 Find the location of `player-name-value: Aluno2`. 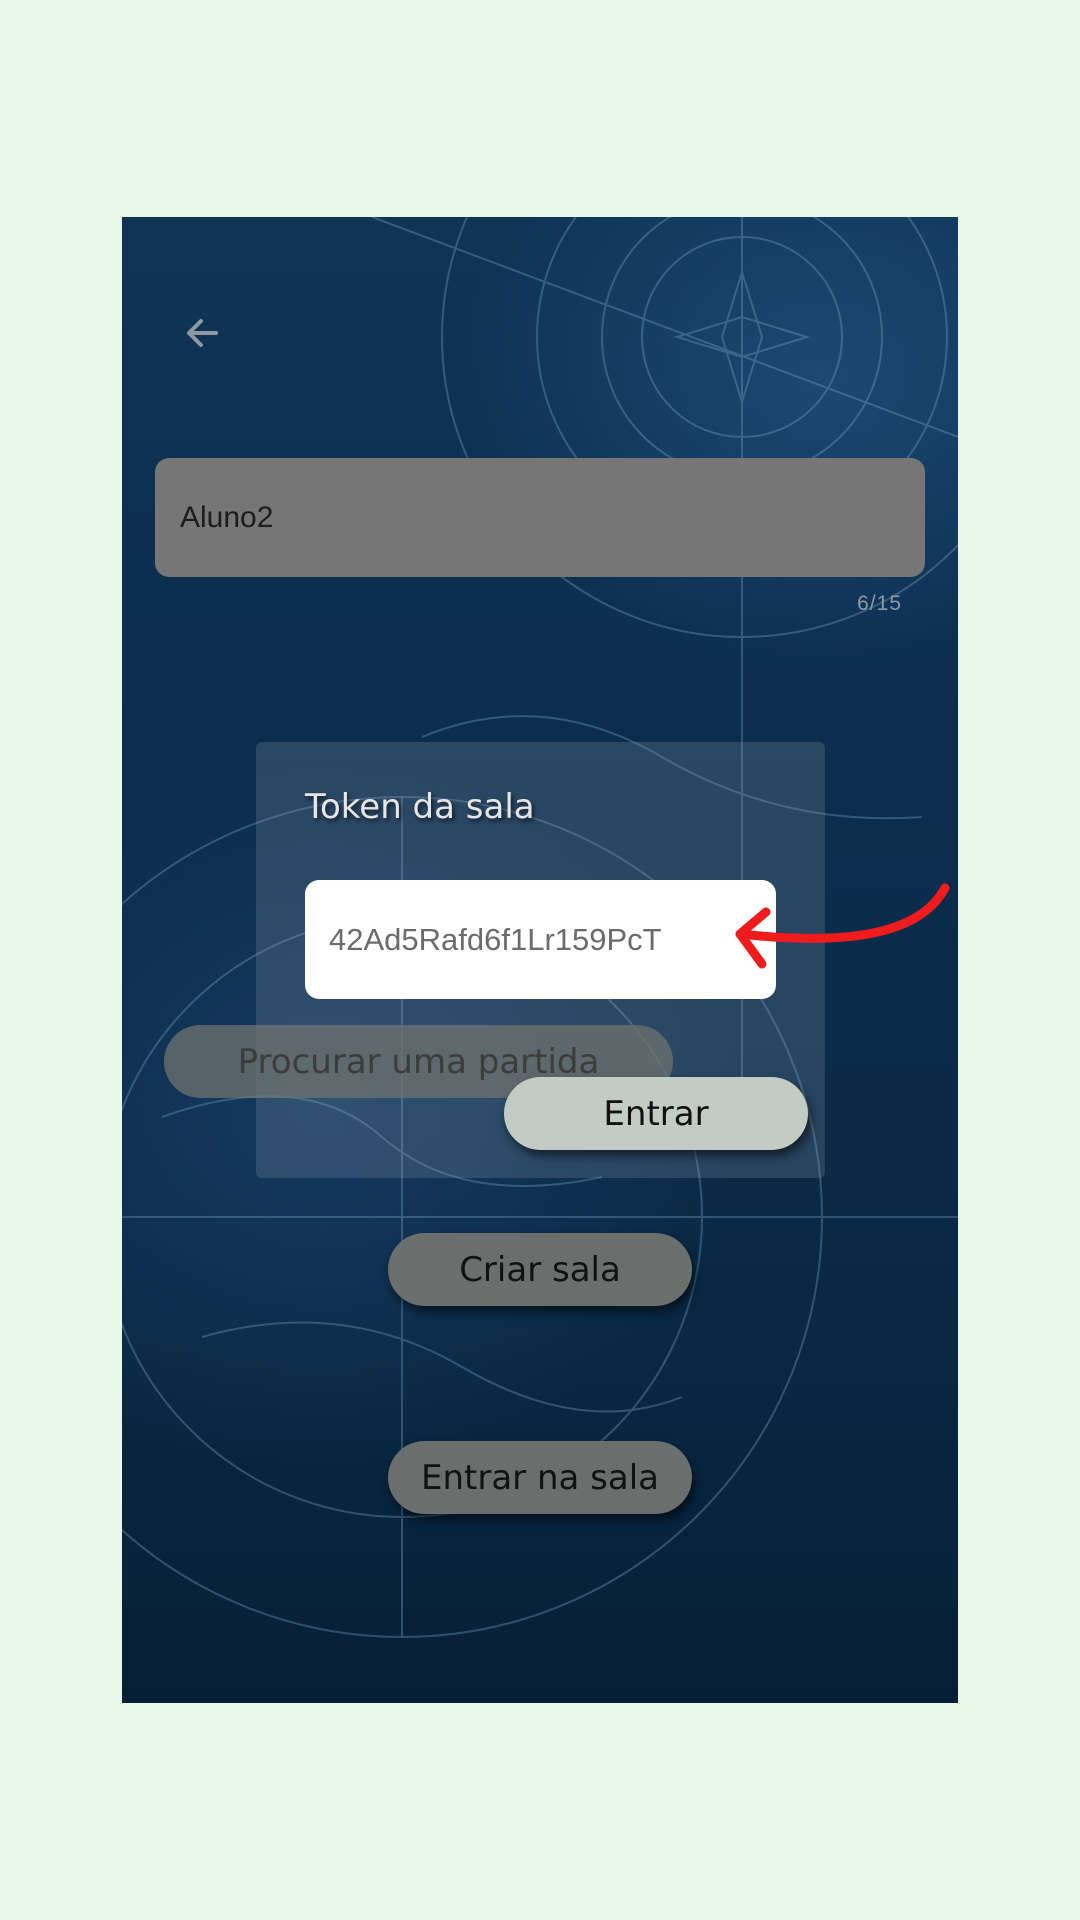

player-name-value: Aluno2 is located at coordinates (227, 517).